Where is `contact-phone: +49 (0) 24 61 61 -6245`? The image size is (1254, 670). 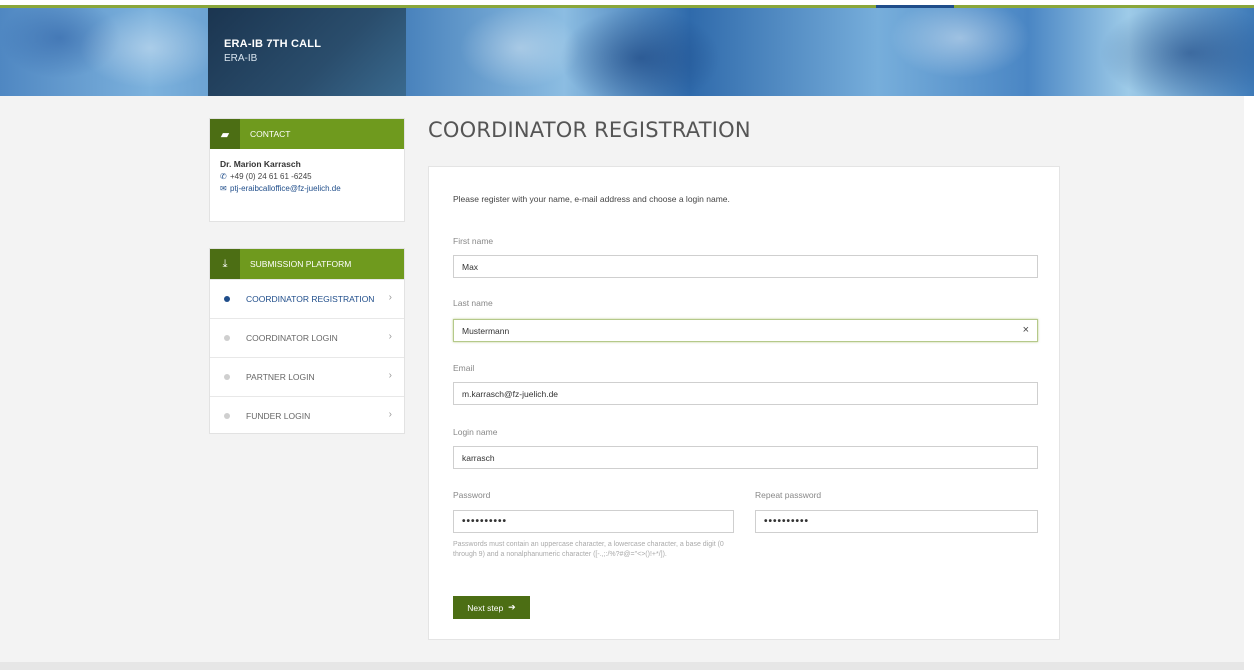
contact-phone: +49 (0) 24 61 61 -6245 is located at coordinates (271, 176).